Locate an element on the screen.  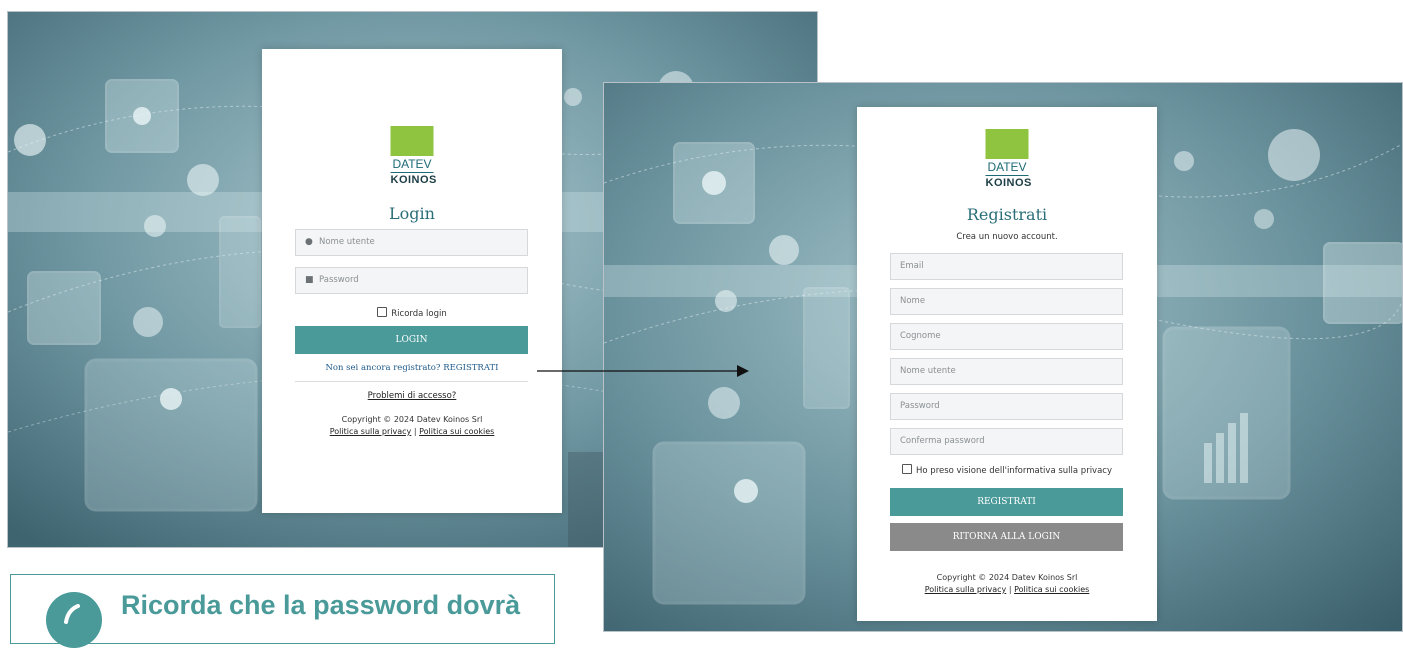
register-button: REGISTRATI is located at coordinates (1006, 502).